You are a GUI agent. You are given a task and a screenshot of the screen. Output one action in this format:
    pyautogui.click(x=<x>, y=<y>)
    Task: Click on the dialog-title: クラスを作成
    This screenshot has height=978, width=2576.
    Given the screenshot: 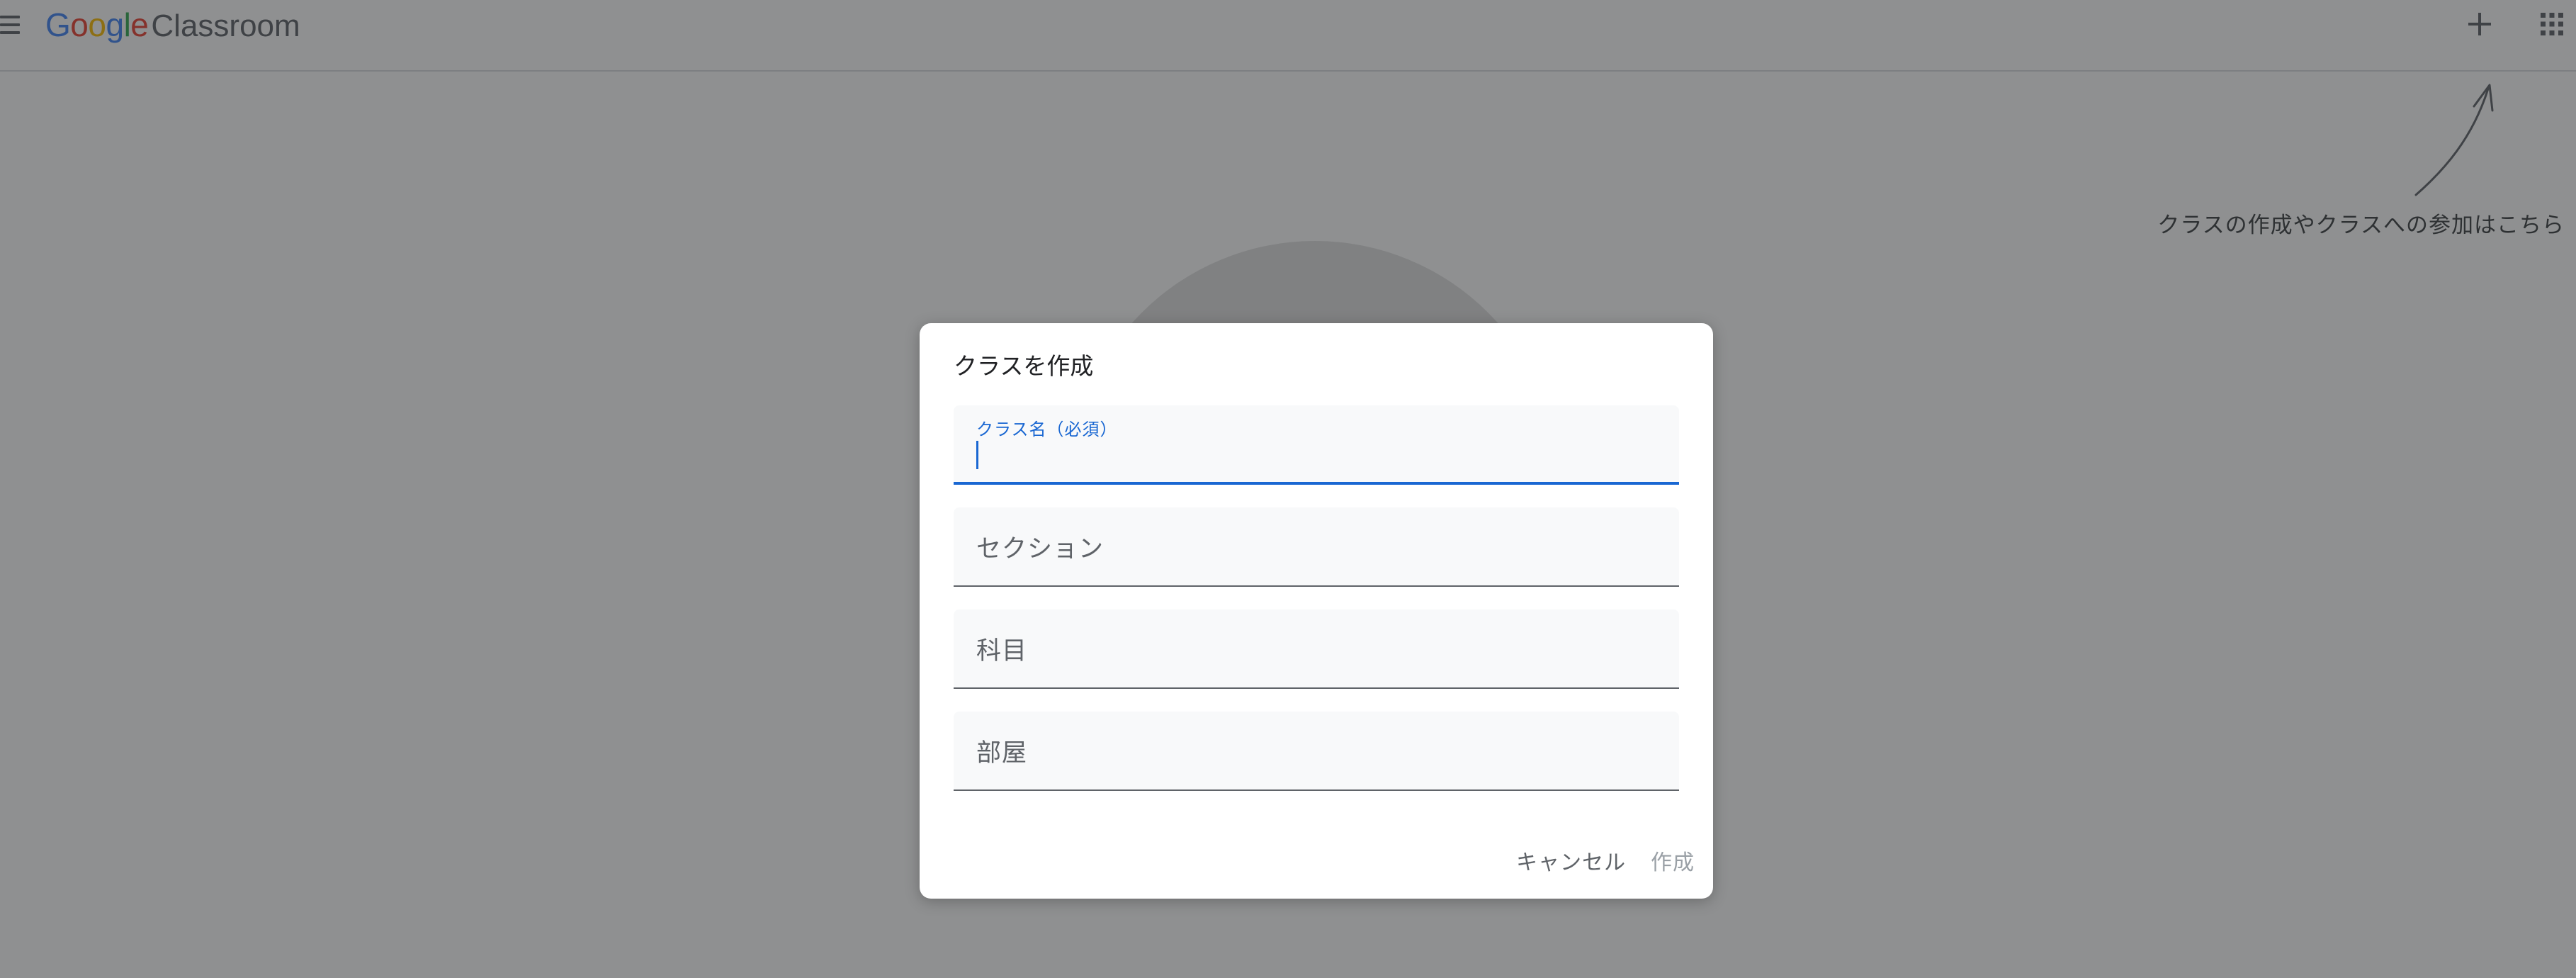 What is the action you would take?
    pyautogui.click(x=1024, y=366)
    